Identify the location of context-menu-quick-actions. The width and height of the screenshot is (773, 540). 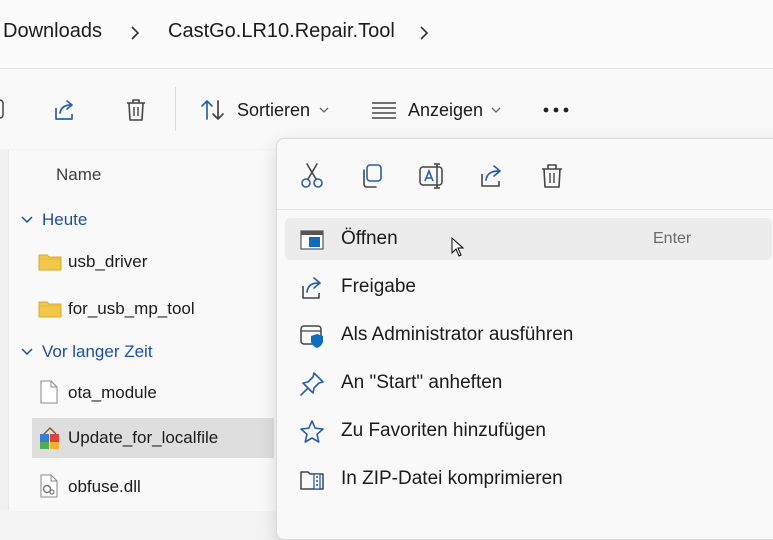
(525, 174).